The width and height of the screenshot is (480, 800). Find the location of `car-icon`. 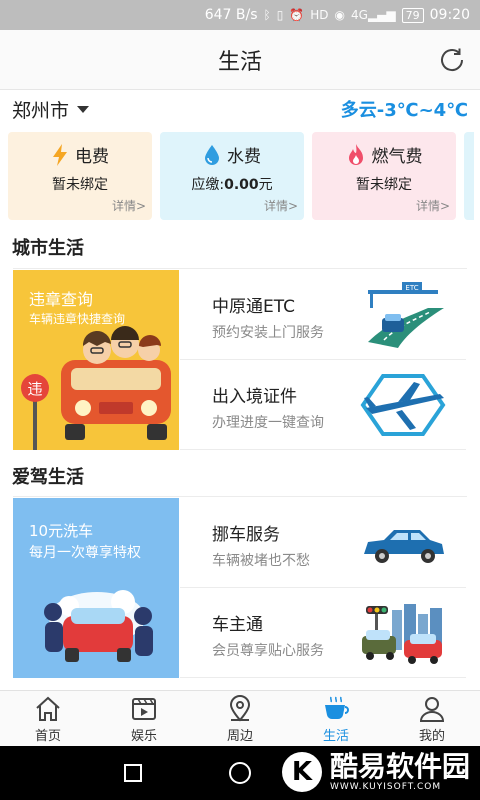

car-icon is located at coordinates (404, 546).